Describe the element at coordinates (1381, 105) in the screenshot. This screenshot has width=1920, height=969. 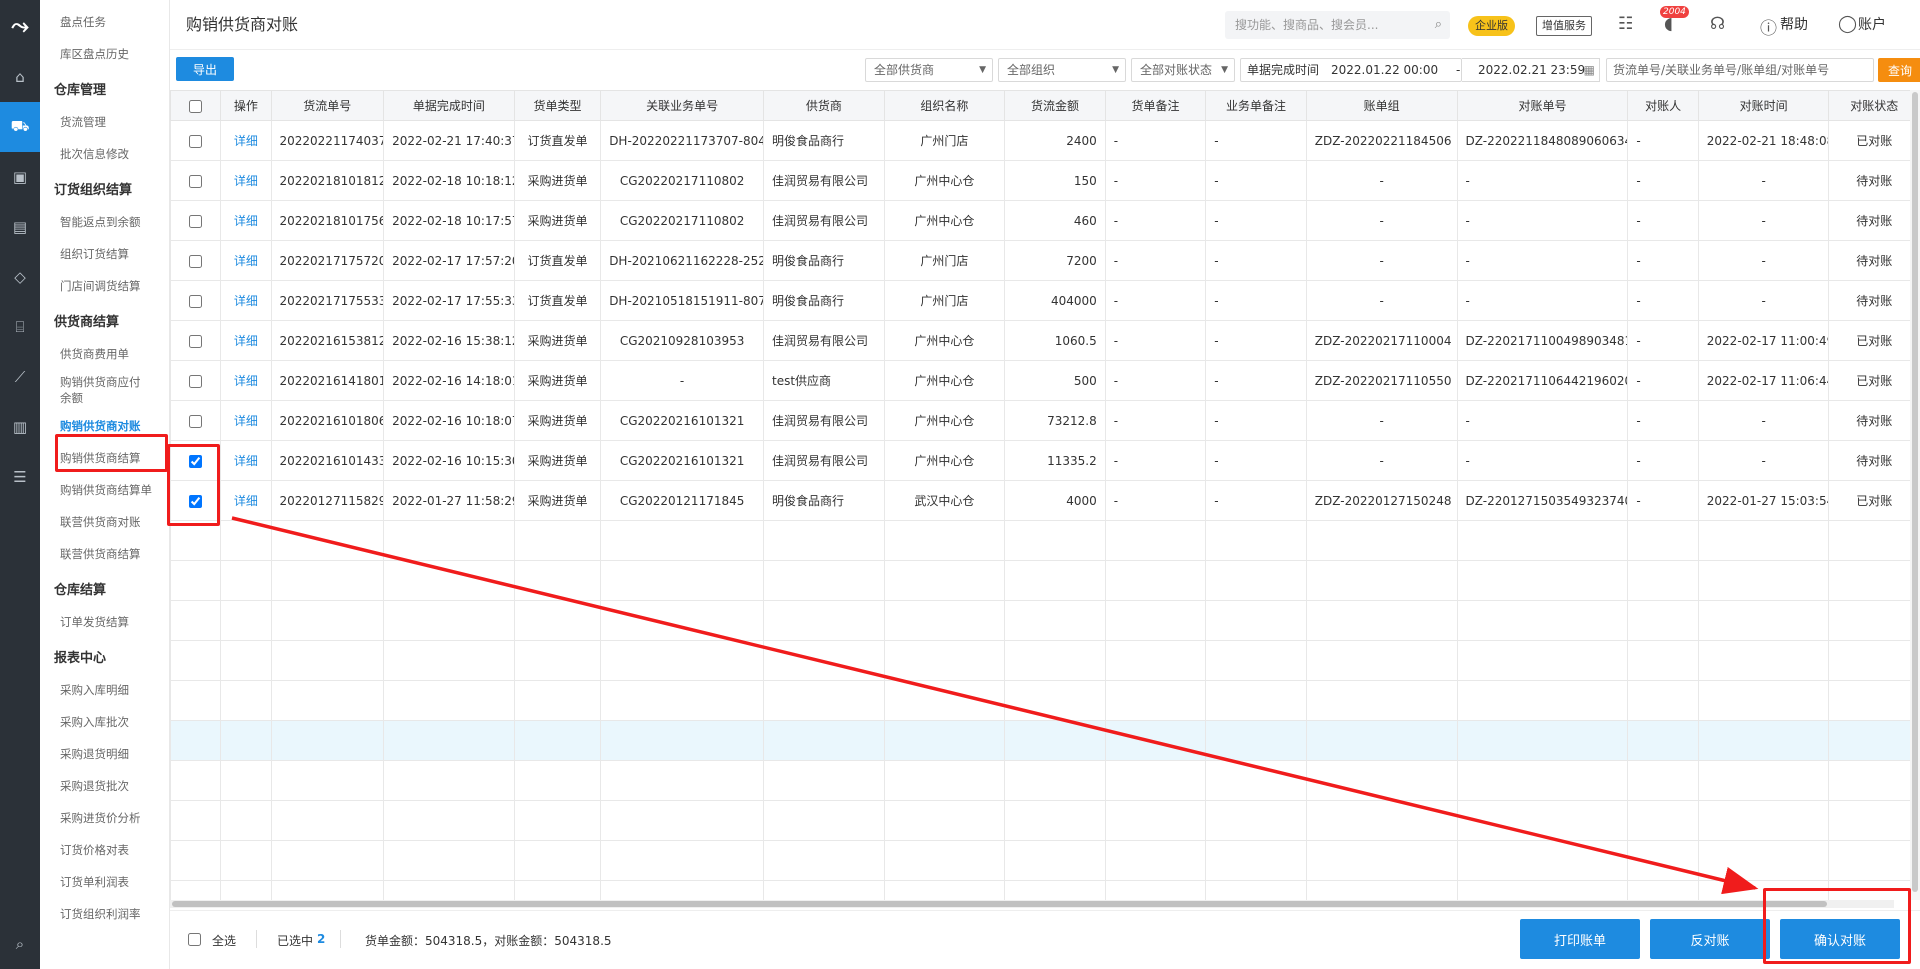
I see `column-header: 账单组` at that location.